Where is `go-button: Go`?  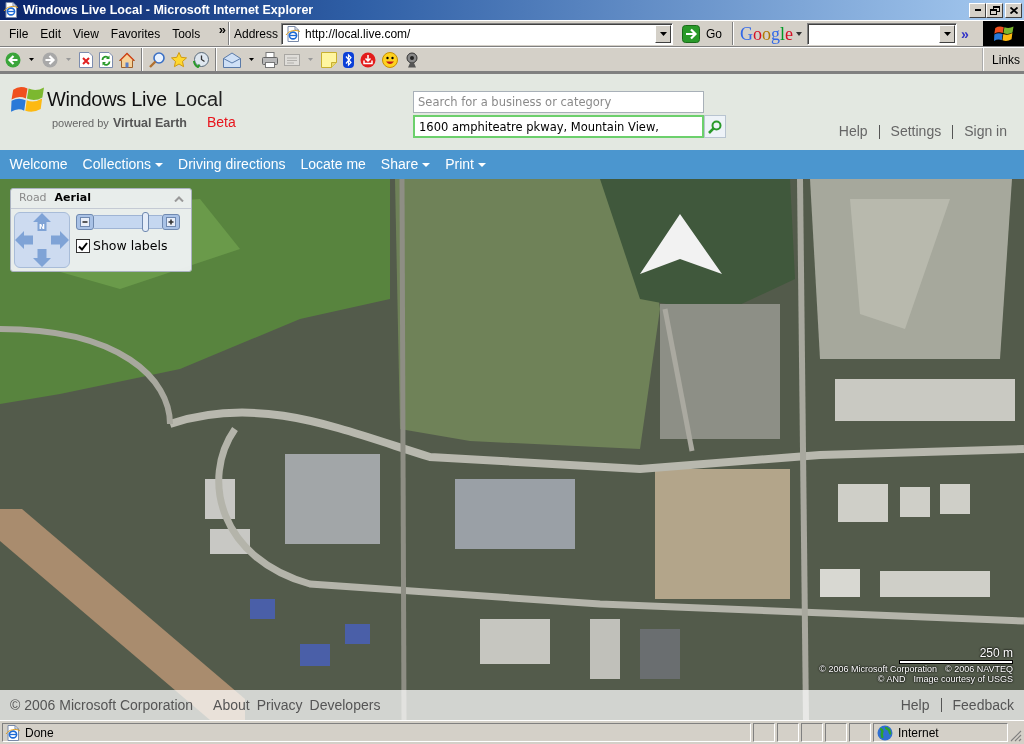 go-button: Go is located at coordinates (702, 33).